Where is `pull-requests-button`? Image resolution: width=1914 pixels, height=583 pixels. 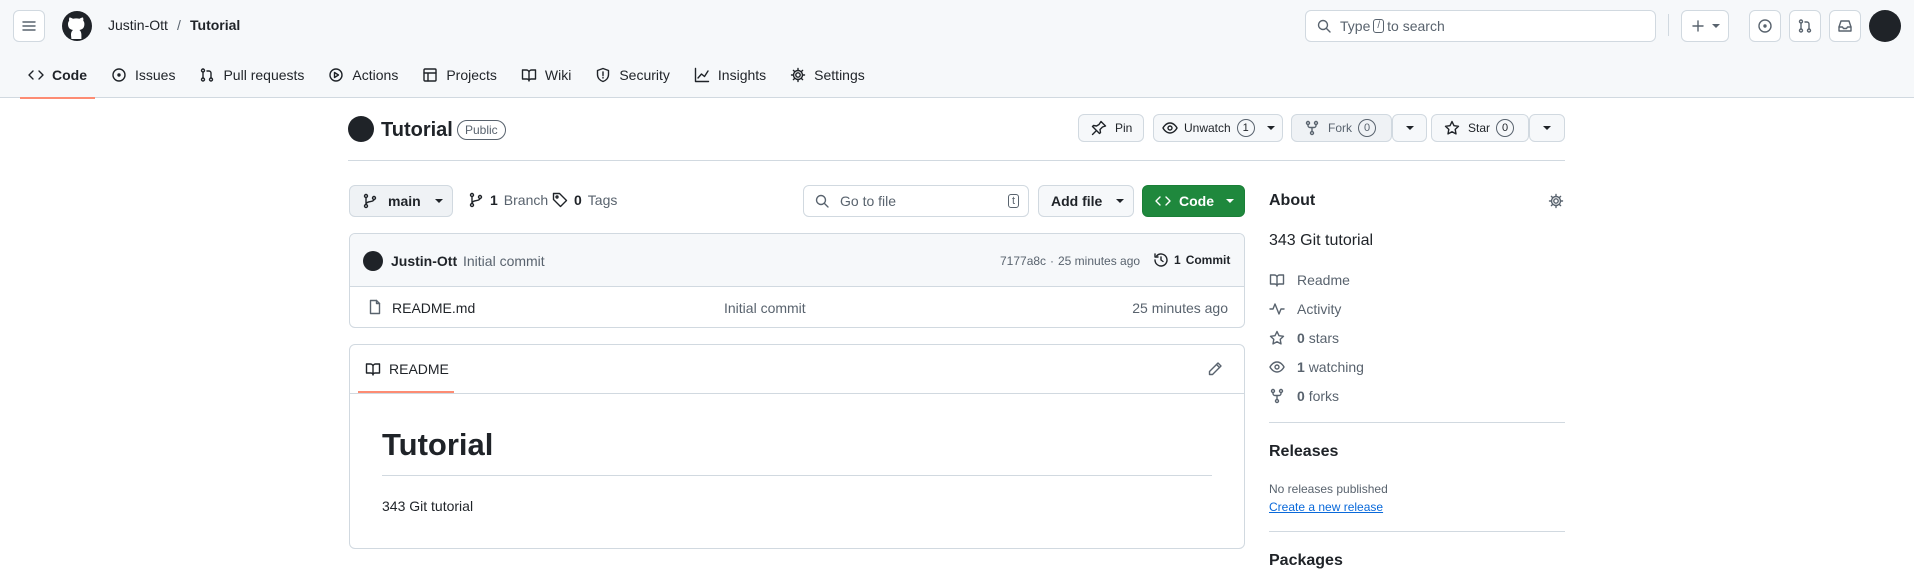 pull-requests-button is located at coordinates (1805, 26).